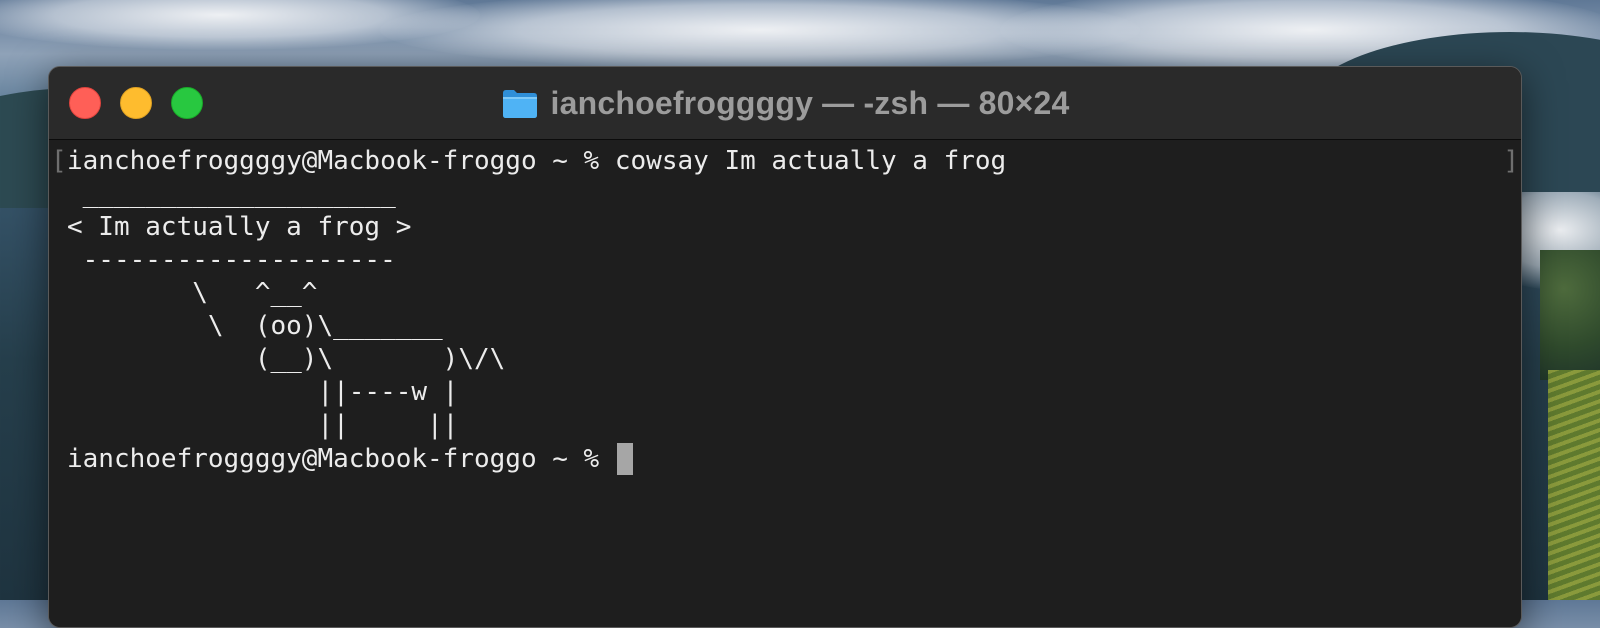  What do you see at coordinates (239, 227) in the screenshot?
I see `output-line: < Im actually a frog >` at bounding box center [239, 227].